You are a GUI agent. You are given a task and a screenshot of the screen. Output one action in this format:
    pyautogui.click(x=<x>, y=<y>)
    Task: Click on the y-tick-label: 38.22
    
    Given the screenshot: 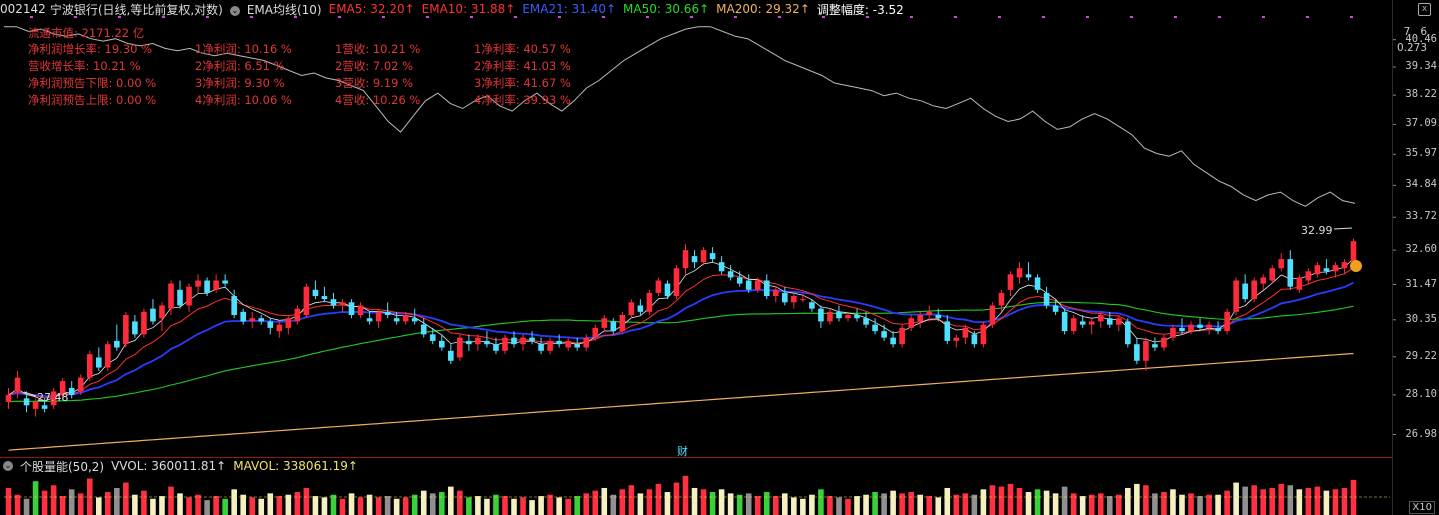 What is the action you would take?
    pyautogui.click(x=1421, y=94)
    